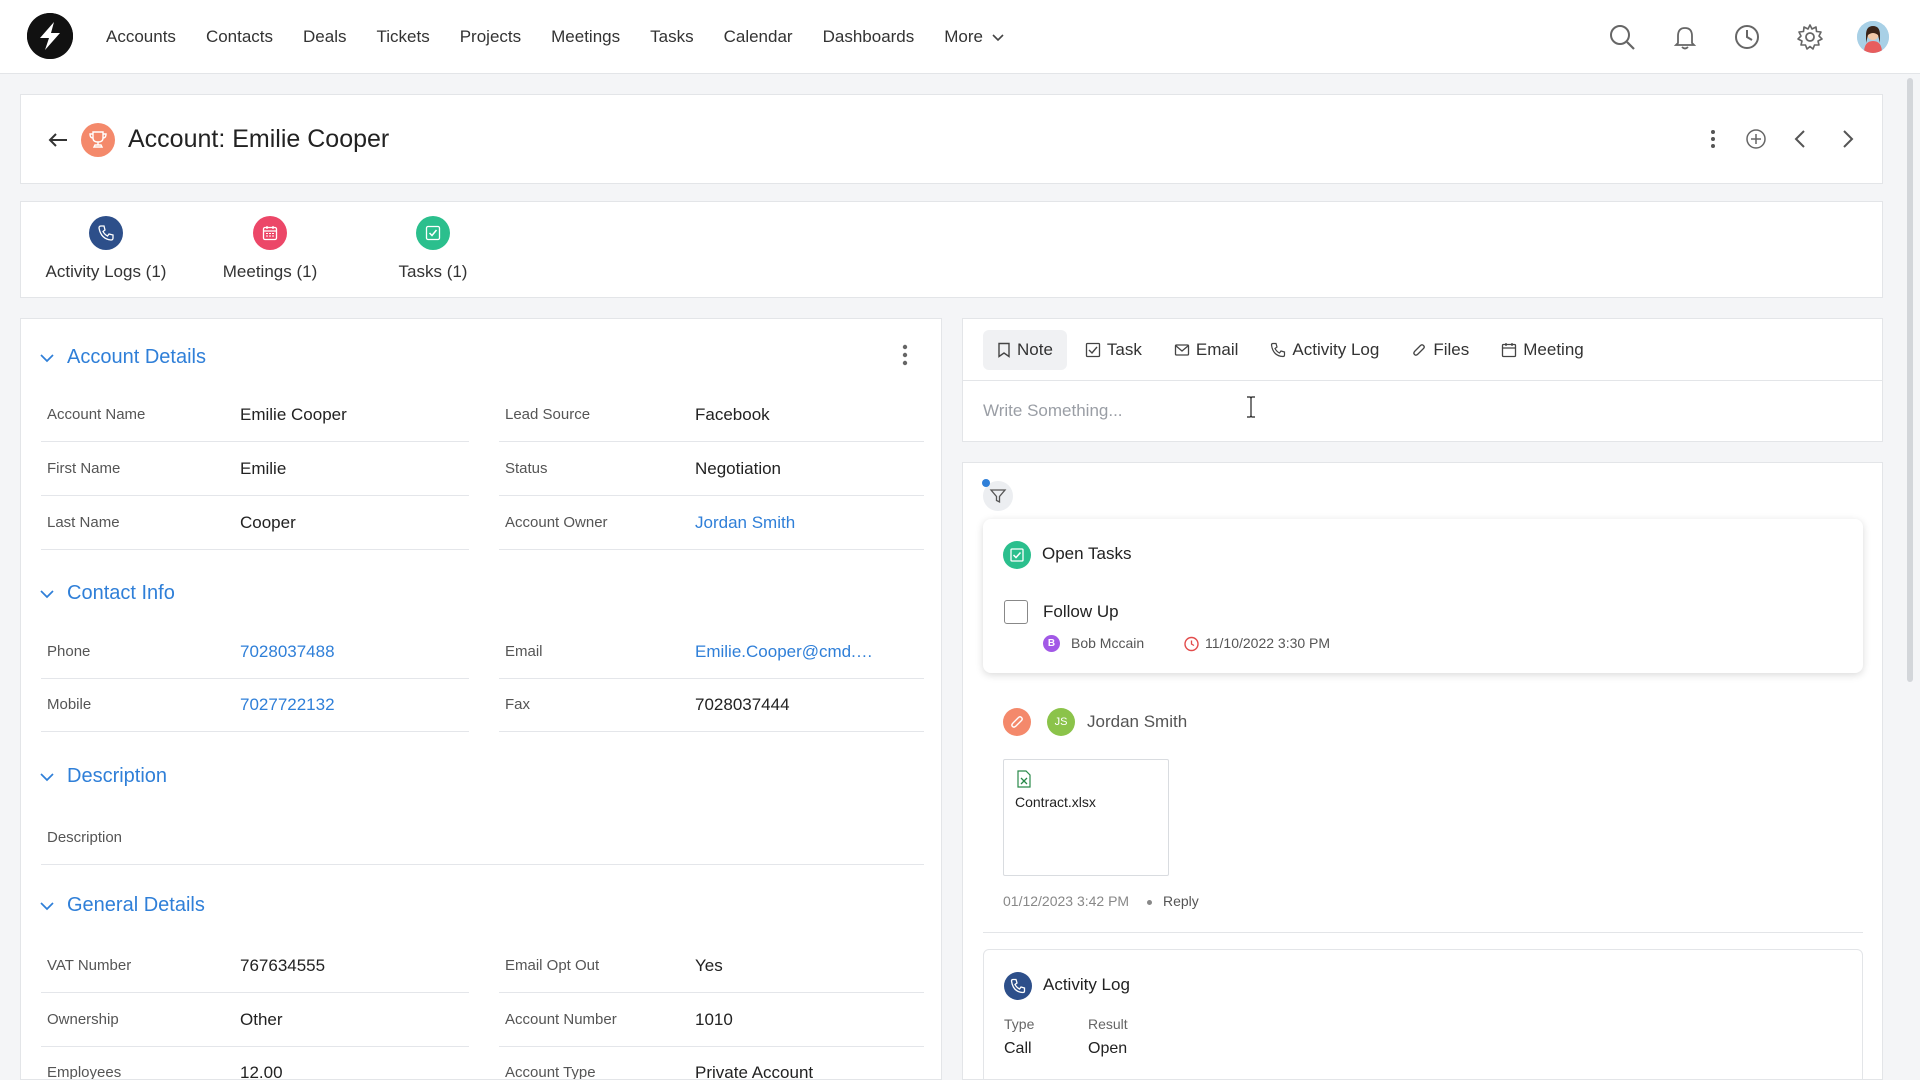 The width and height of the screenshot is (1920, 1080). Describe the element at coordinates (518, 704) in the screenshot. I see `field-label: Fax` at that location.